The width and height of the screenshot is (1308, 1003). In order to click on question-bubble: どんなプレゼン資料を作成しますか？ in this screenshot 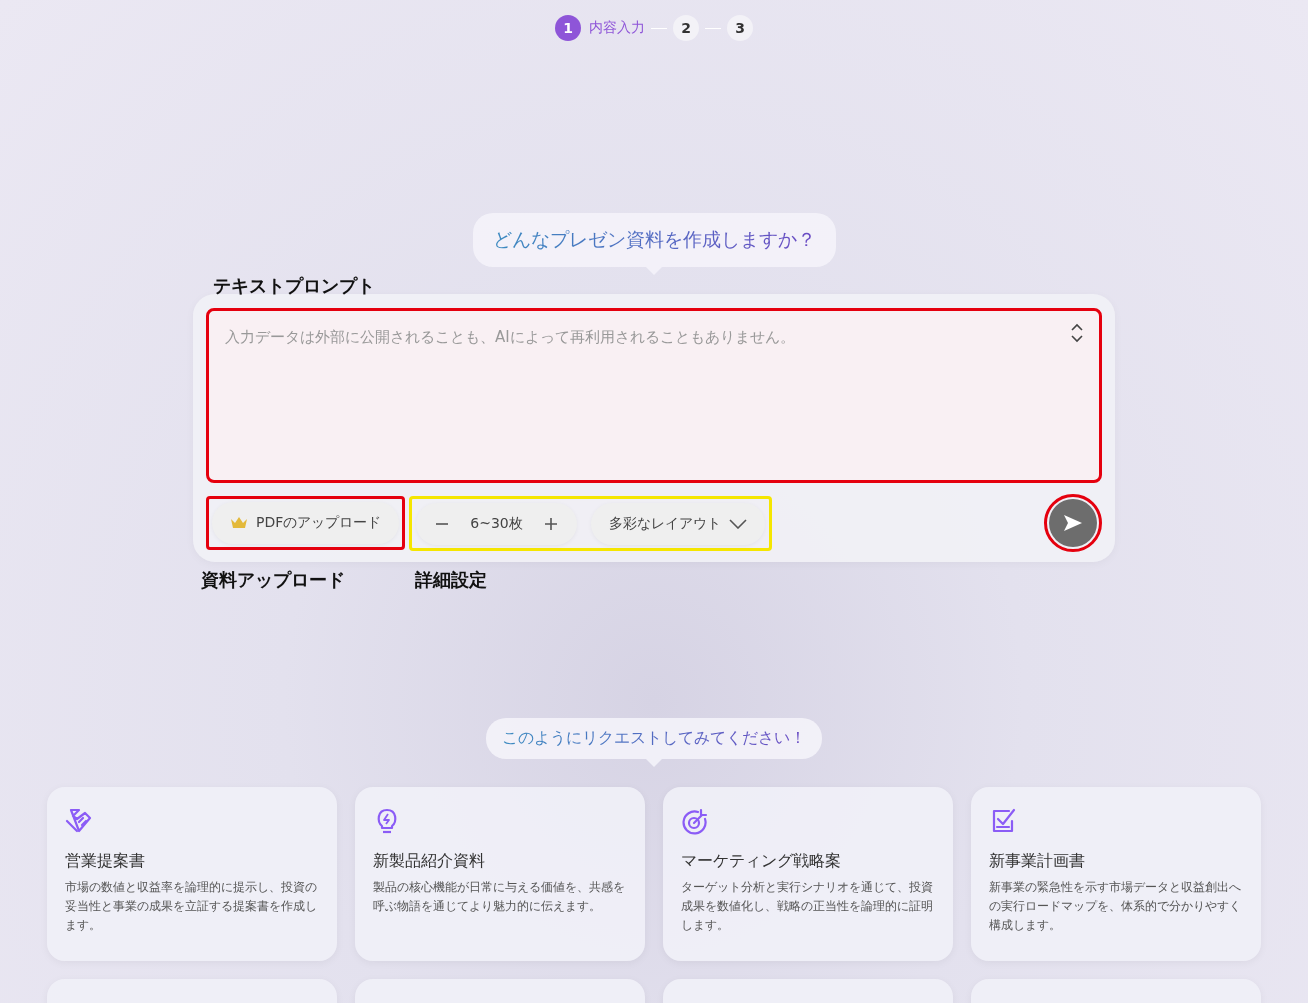, I will do `click(654, 240)`.